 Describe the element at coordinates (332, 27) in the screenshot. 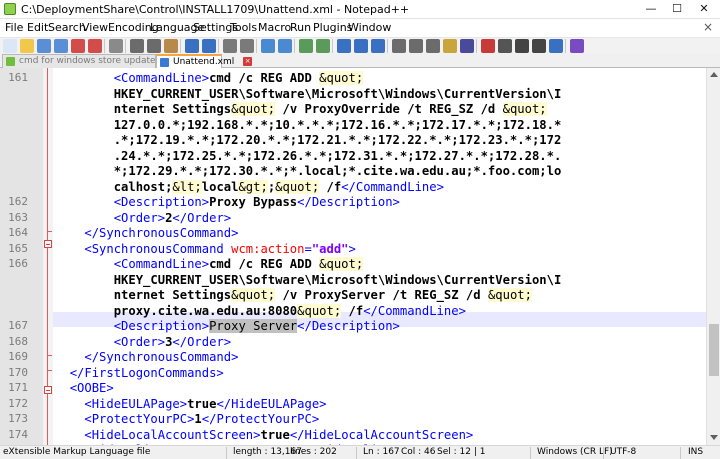

I see `menu-plugins: Plugins` at that location.